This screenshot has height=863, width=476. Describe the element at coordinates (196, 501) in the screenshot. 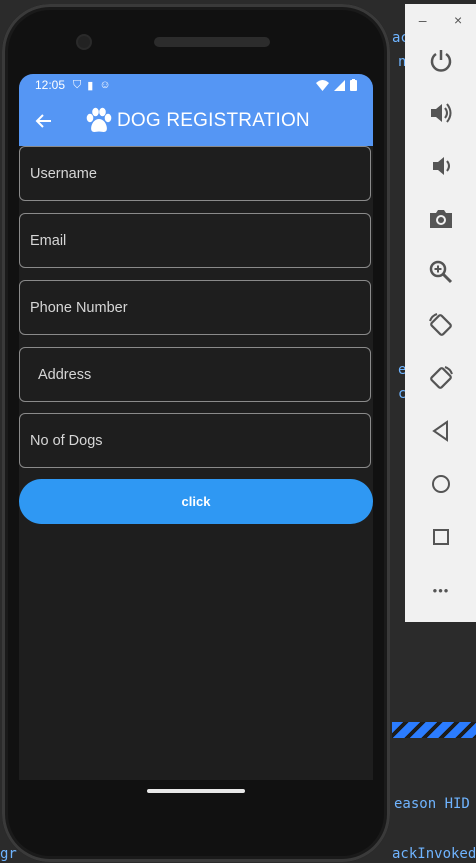

I see `submit-button: click` at that location.